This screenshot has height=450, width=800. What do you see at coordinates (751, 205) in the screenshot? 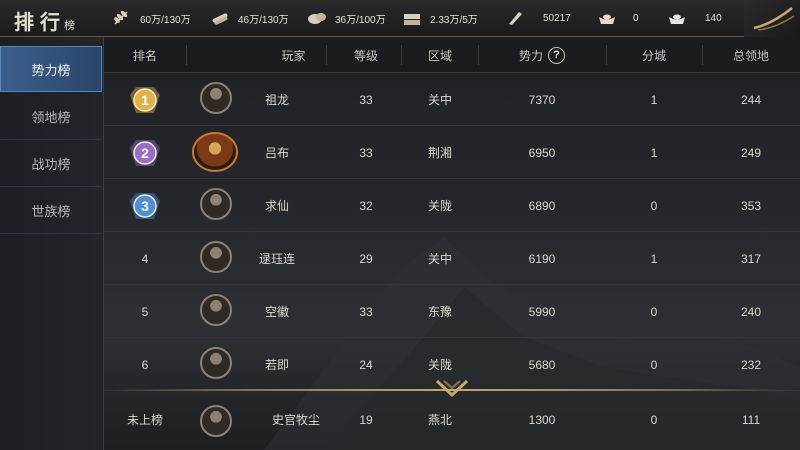
I see `player-territory: 353` at bounding box center [751, 205].